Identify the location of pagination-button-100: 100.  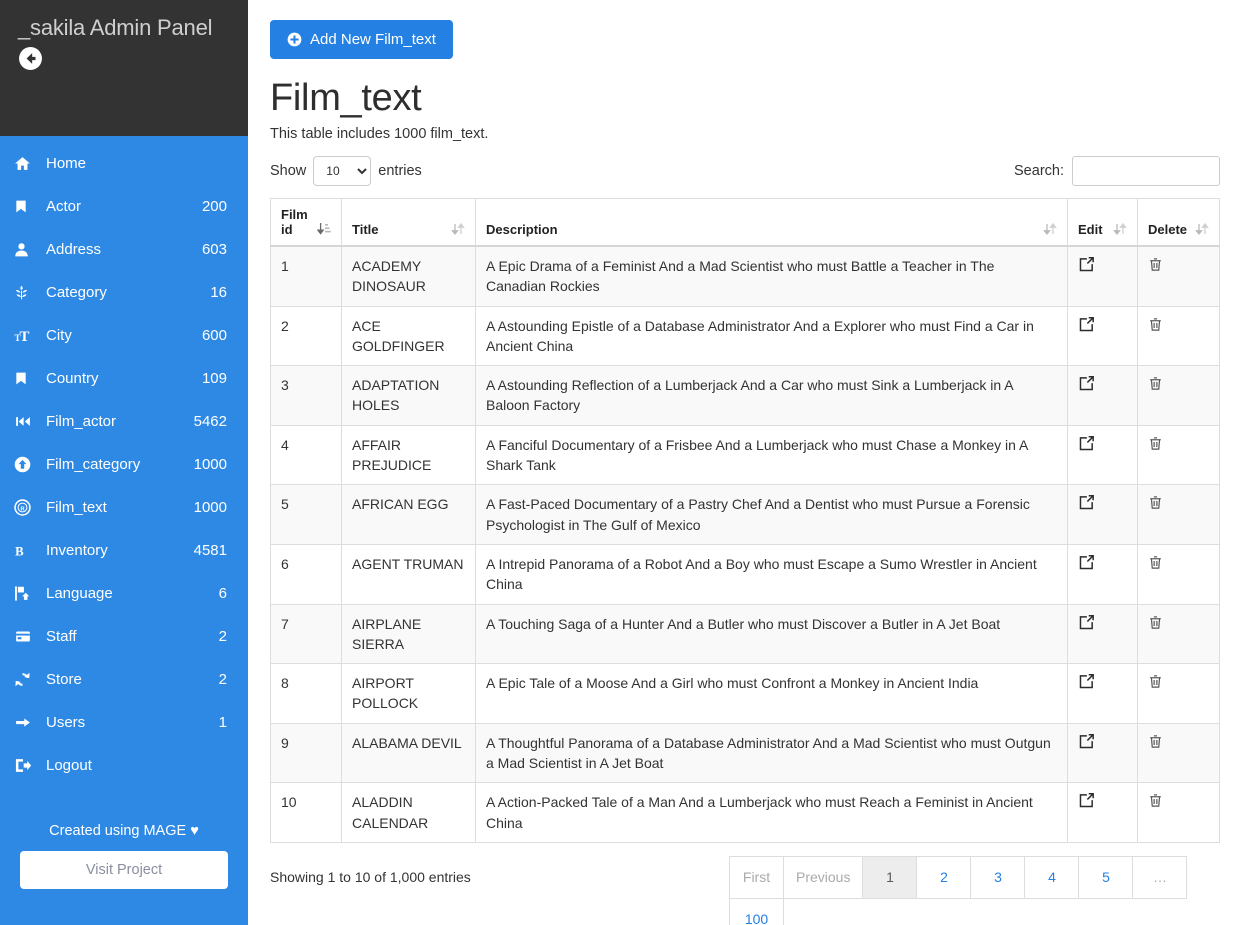
(756, 911).